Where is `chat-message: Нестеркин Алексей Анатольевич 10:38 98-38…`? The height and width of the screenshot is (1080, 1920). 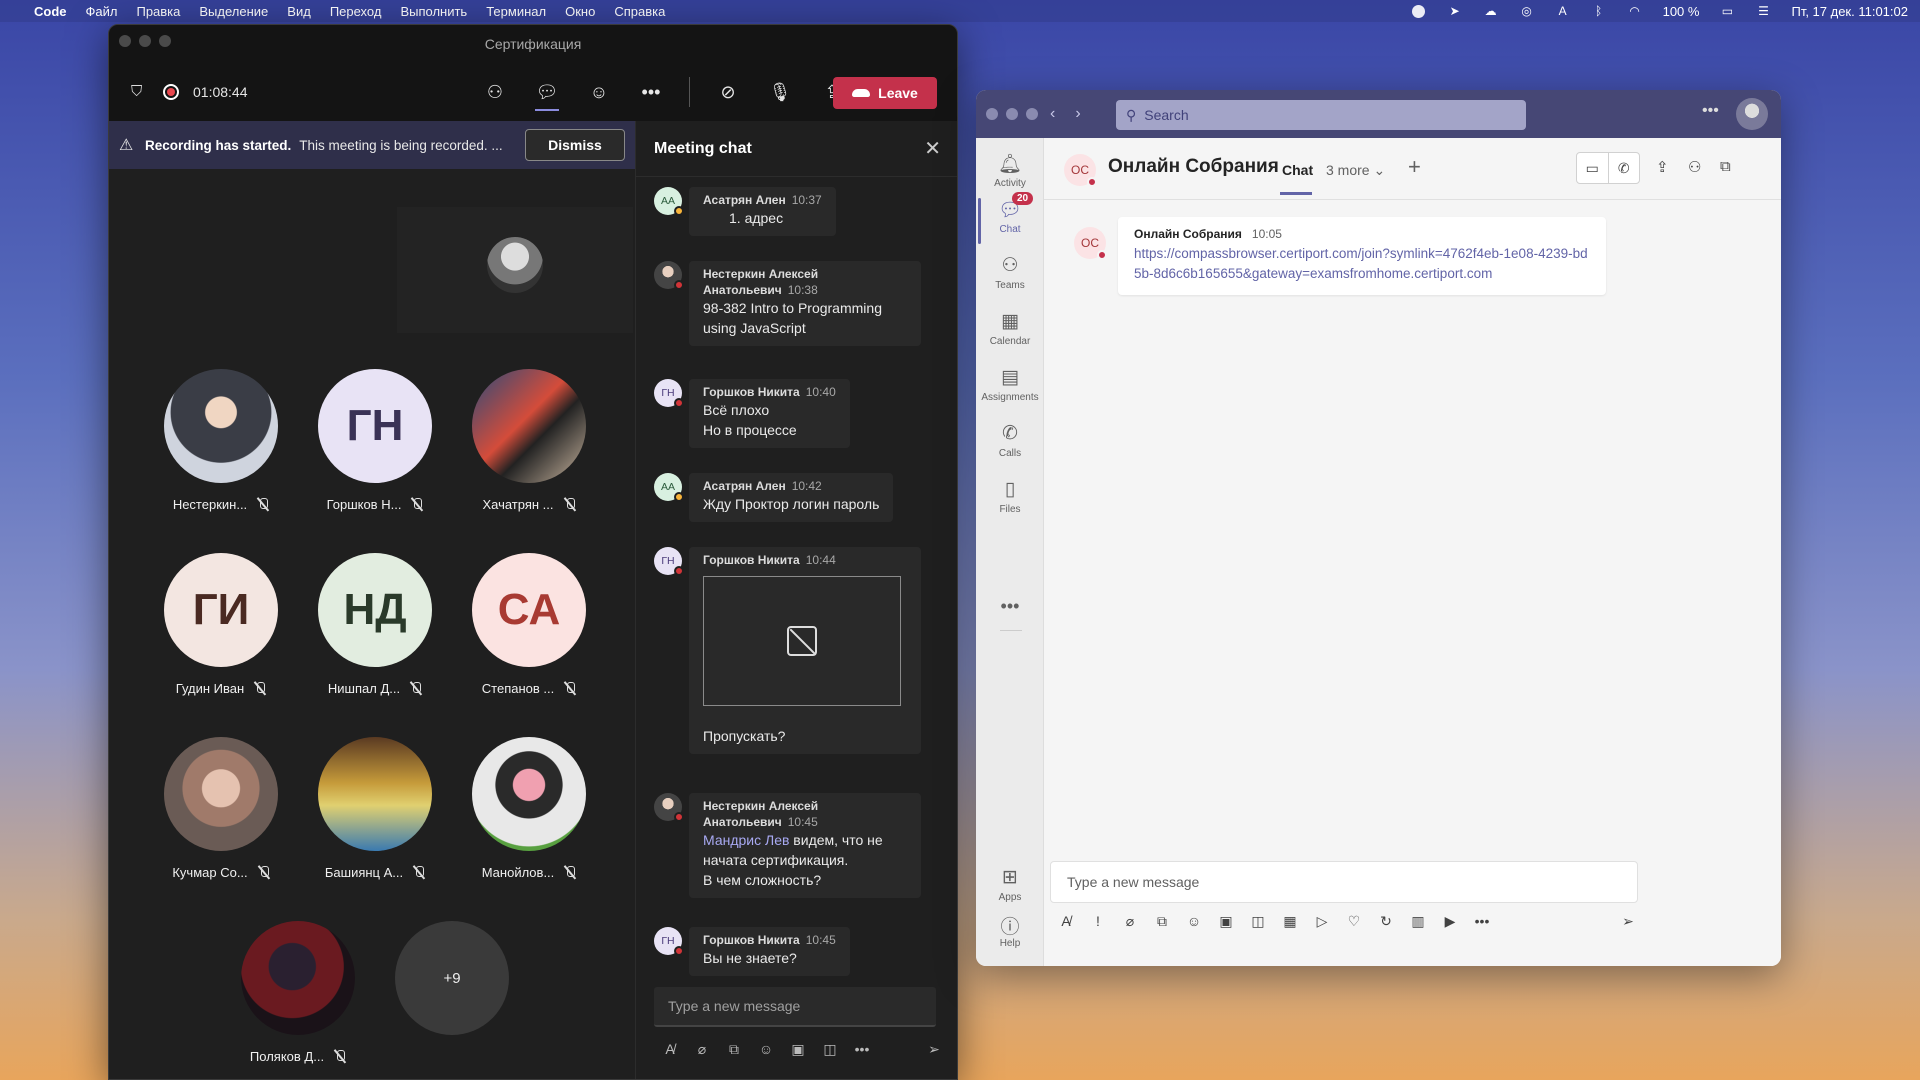
chat-message: Нестеркин Алексей Анатольевич 10:38 98-38… is located at coordinates (787, 303).